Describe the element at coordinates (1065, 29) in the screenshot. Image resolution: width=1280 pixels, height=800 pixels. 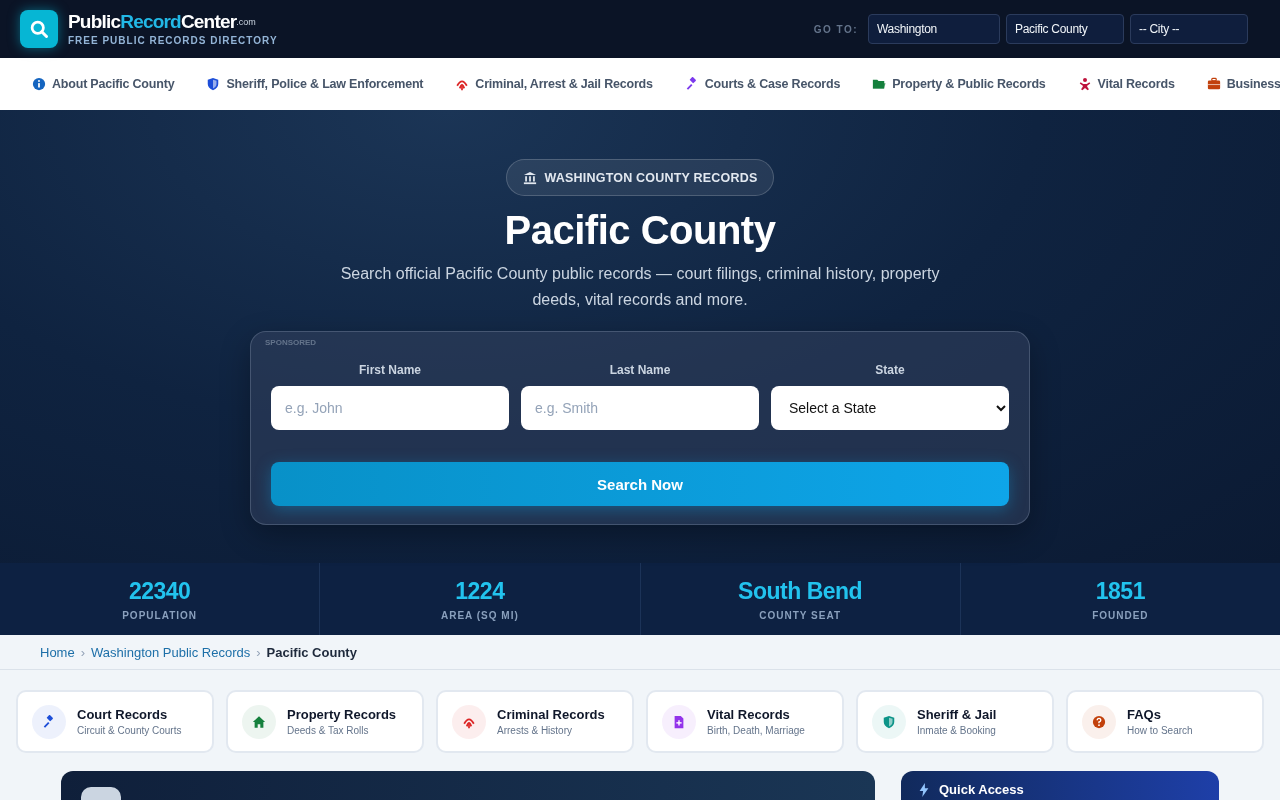
I see `location-select: Pacific County` at that location.